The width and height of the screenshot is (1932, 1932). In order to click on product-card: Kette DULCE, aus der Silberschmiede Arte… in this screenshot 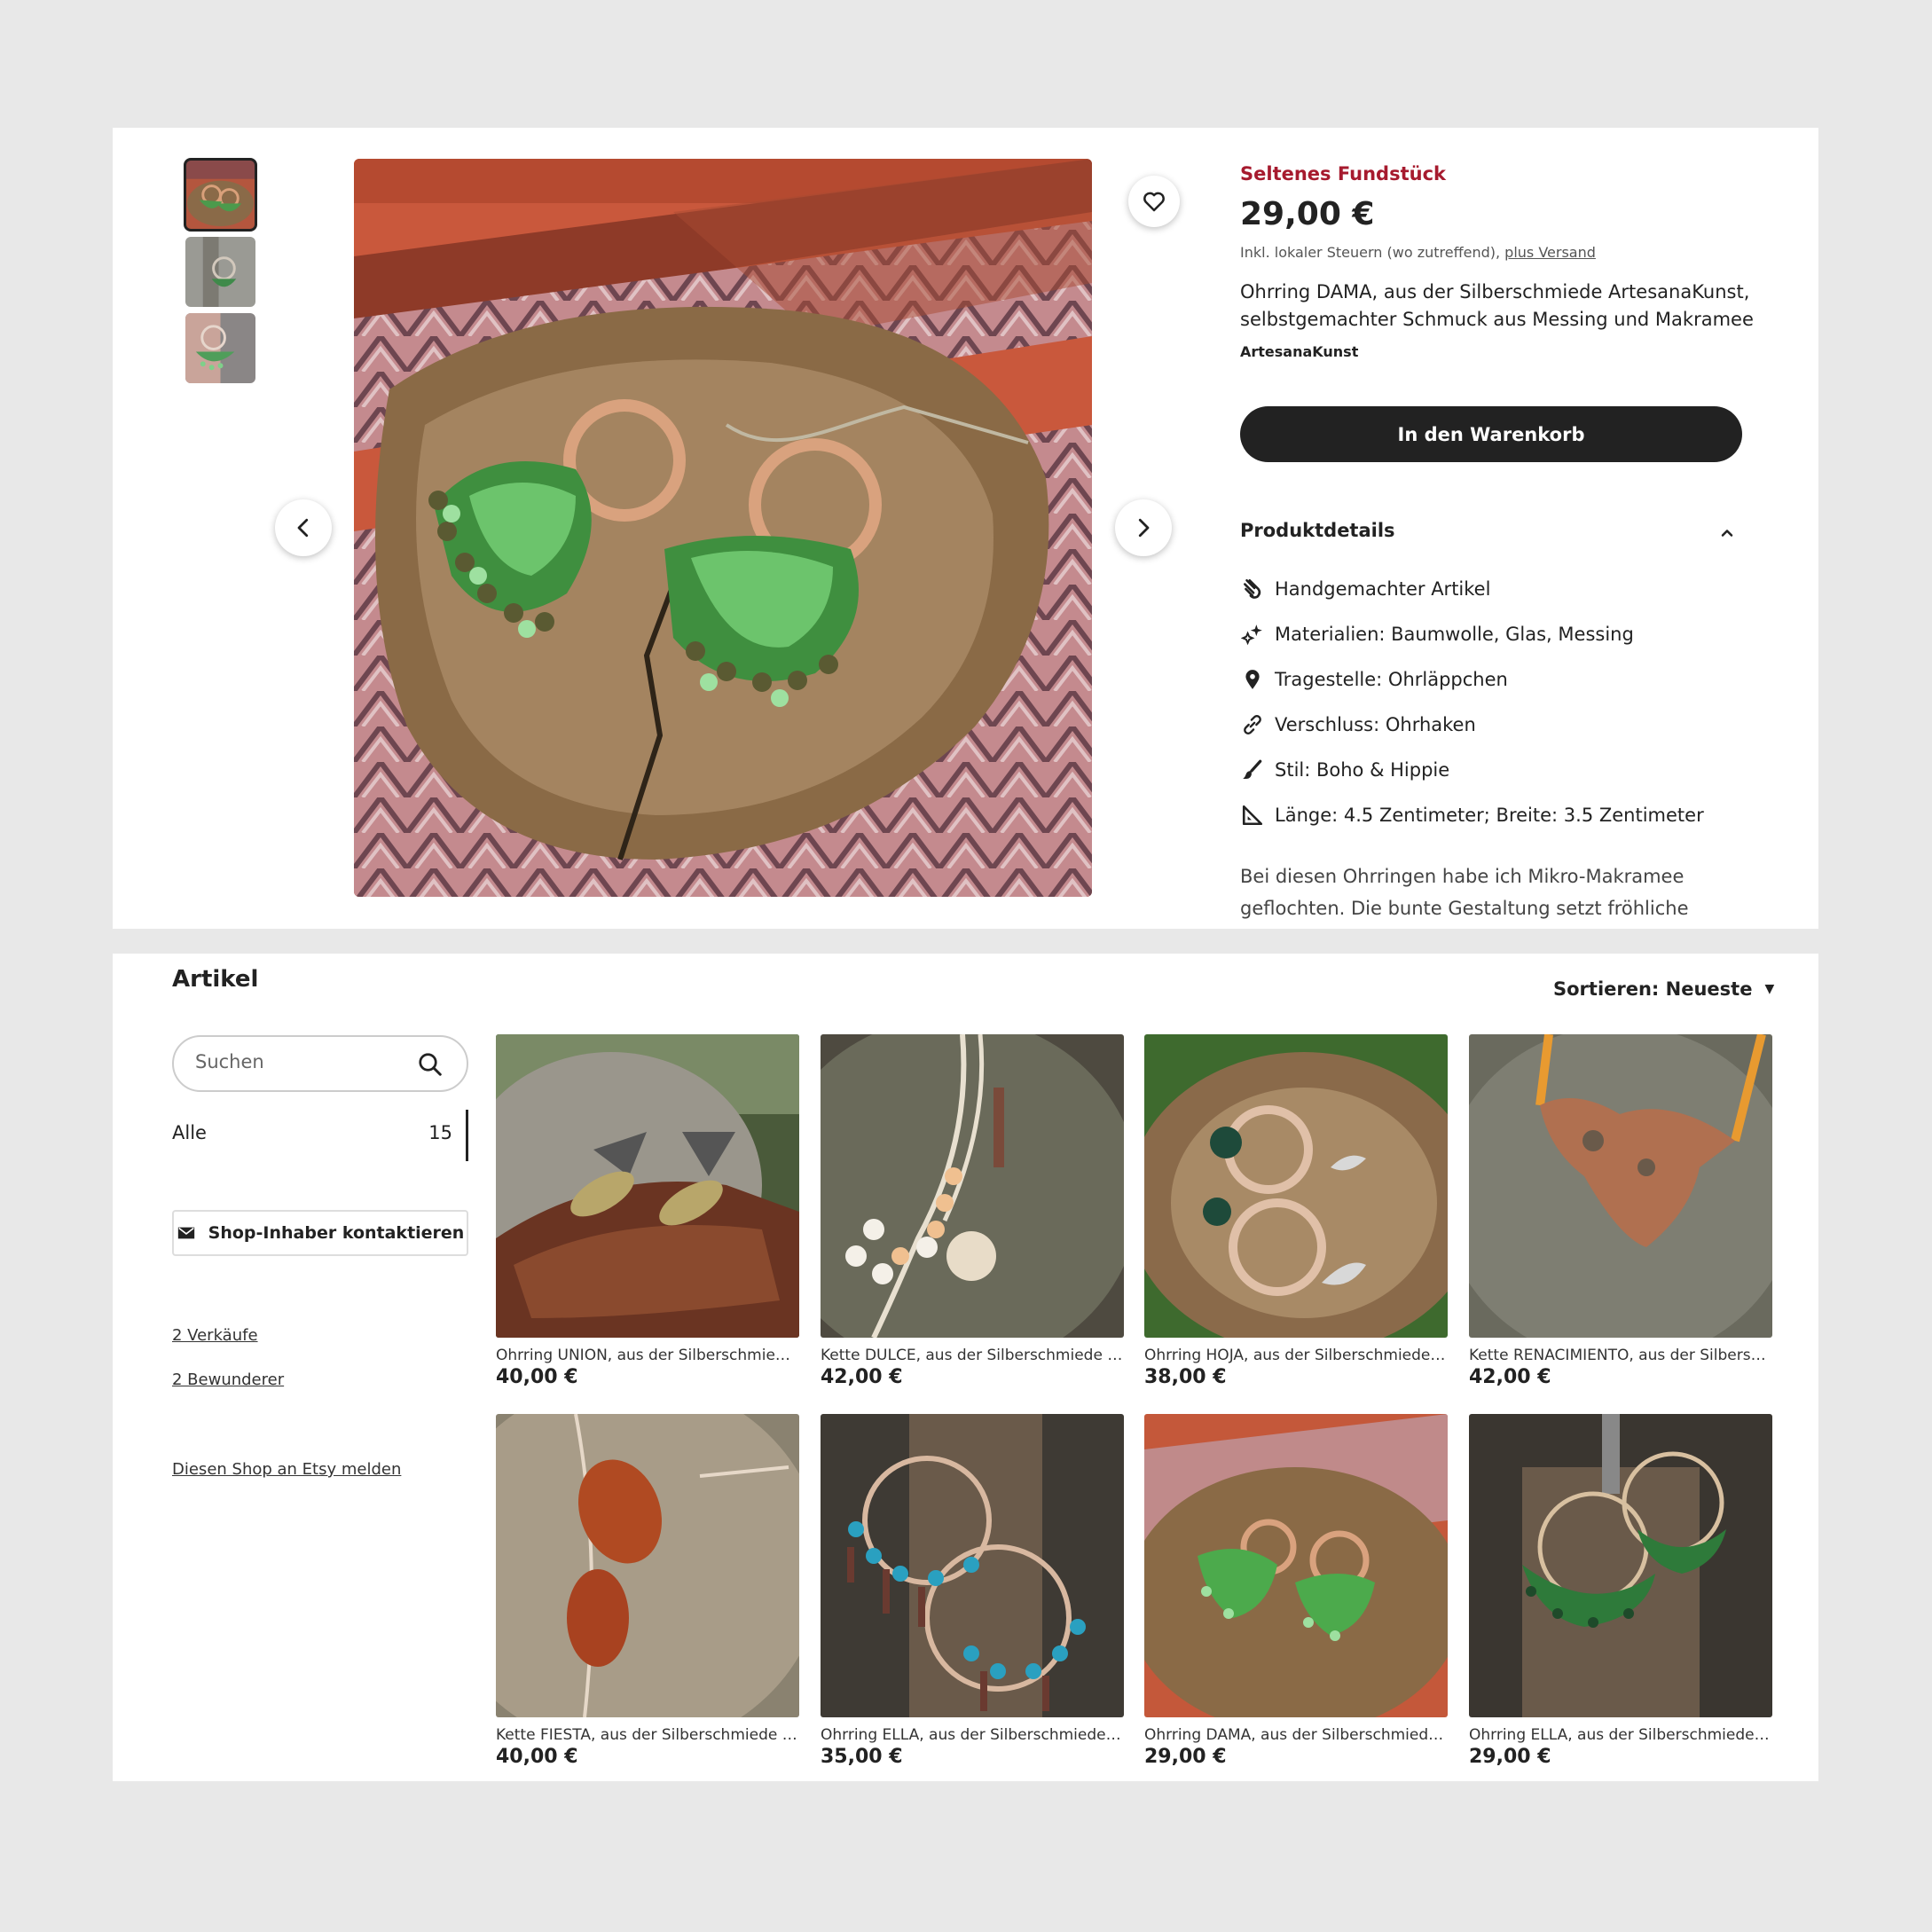, I will do `click(972, 1211)`.